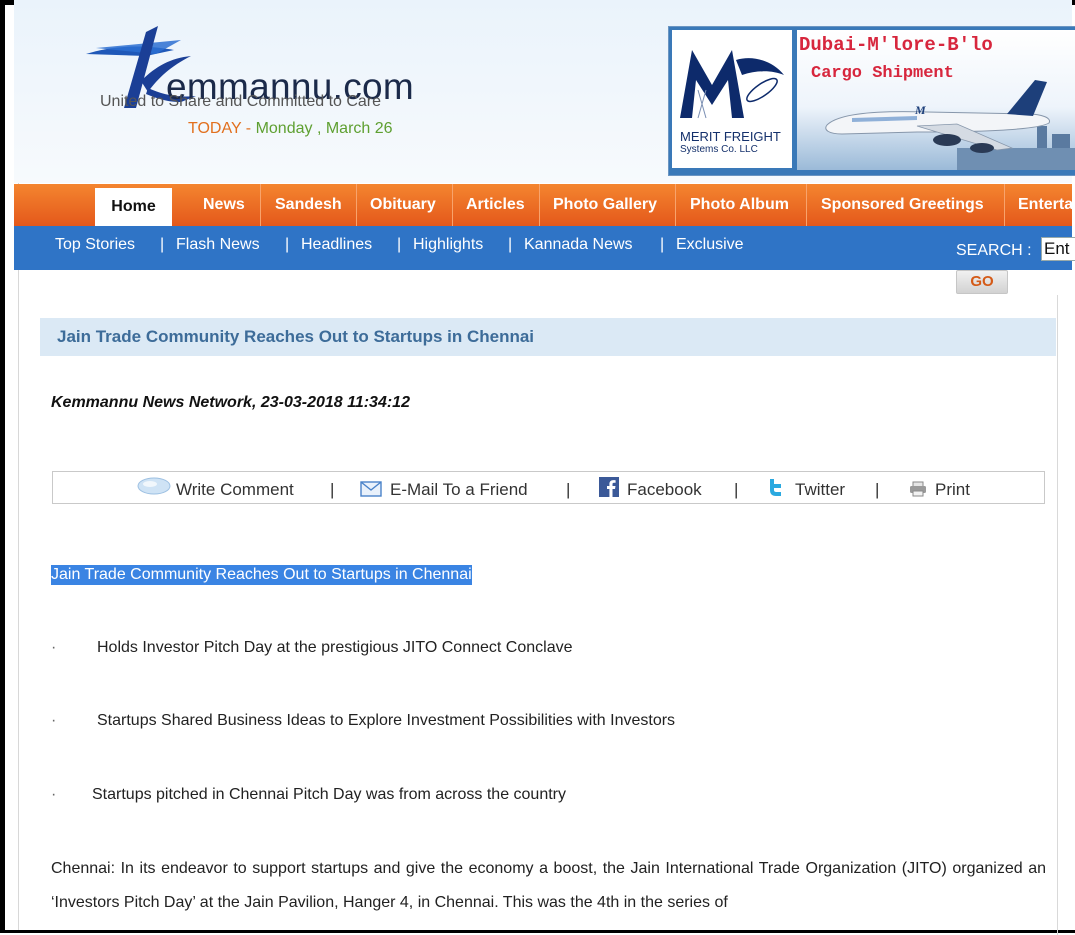  I want to click on subnav-exclusive: Exclusive, so click(710, 245).